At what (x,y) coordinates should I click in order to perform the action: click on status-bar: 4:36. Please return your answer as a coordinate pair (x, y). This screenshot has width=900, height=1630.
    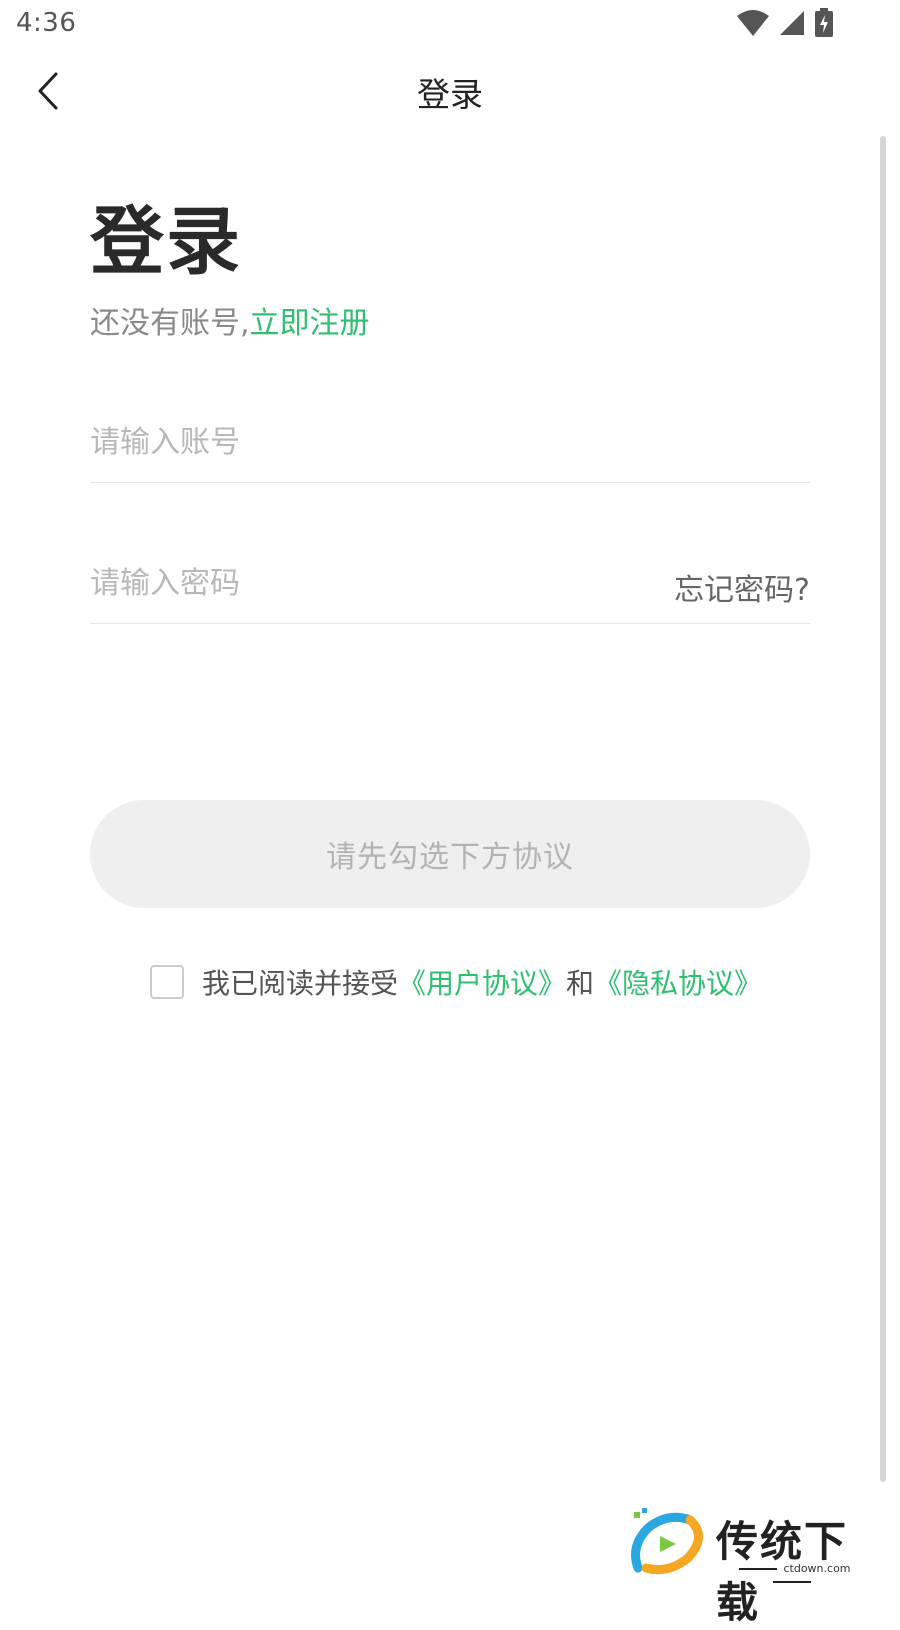
    Looking at the image, I should click on (450, 24).